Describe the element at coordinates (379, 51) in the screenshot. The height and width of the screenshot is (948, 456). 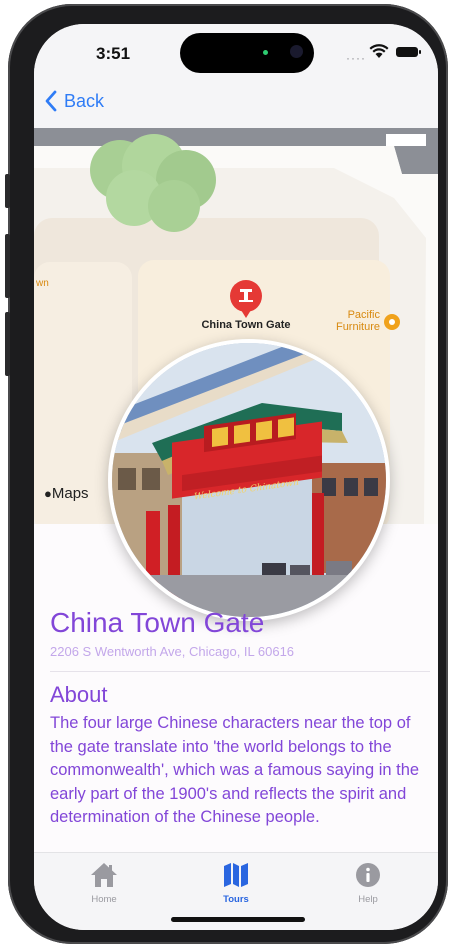
I see `wifi-icon` at that location.